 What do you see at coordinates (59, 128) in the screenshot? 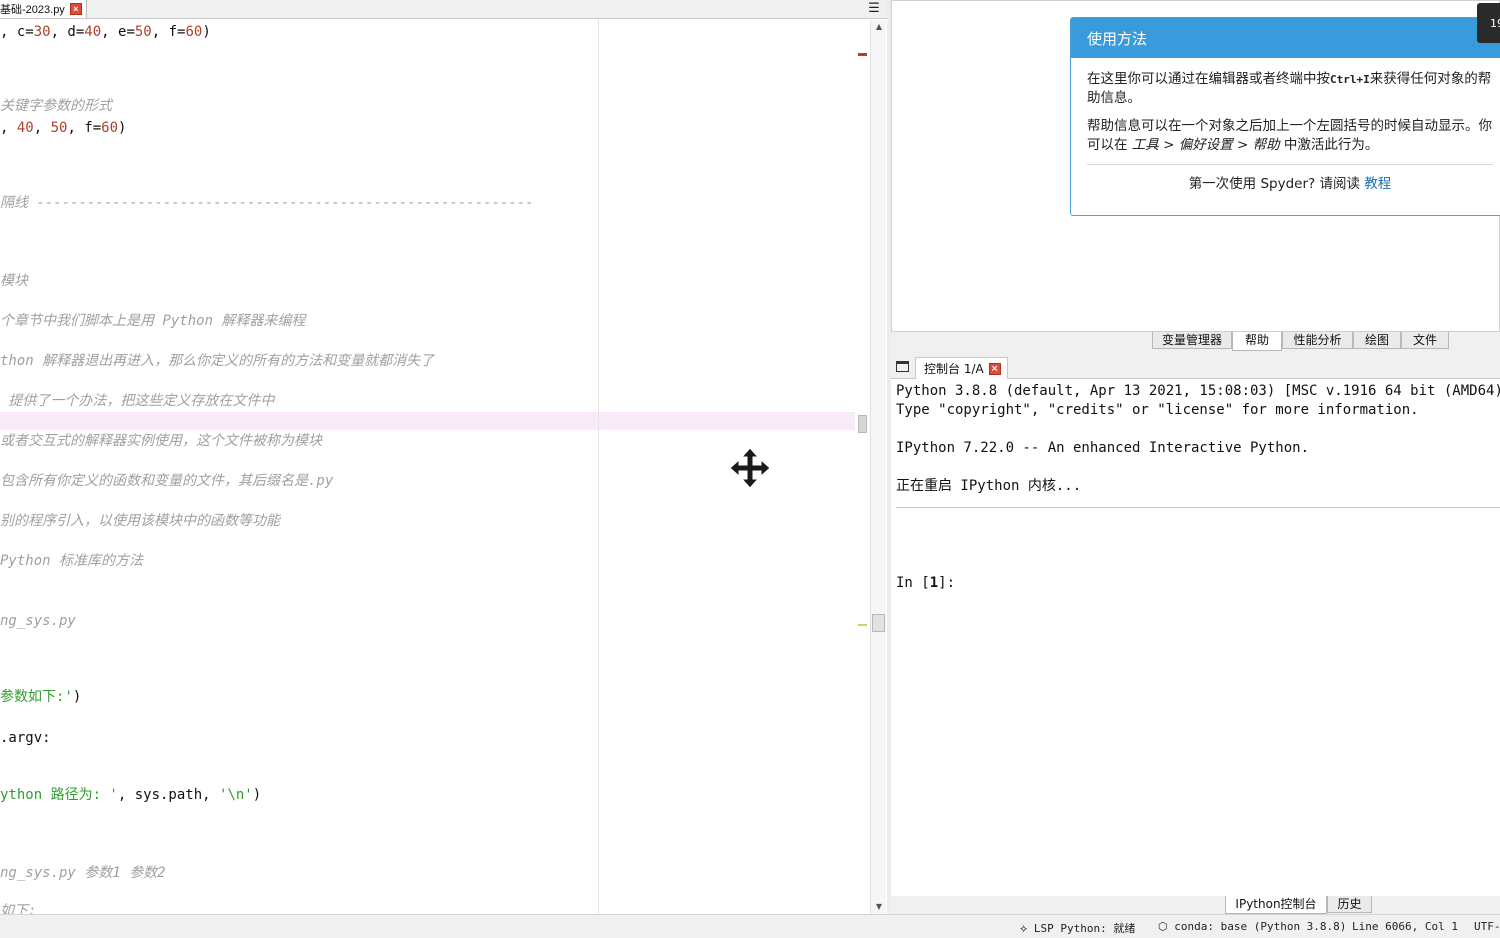
I see `code-token: 50` at bounding box center [59, 128].